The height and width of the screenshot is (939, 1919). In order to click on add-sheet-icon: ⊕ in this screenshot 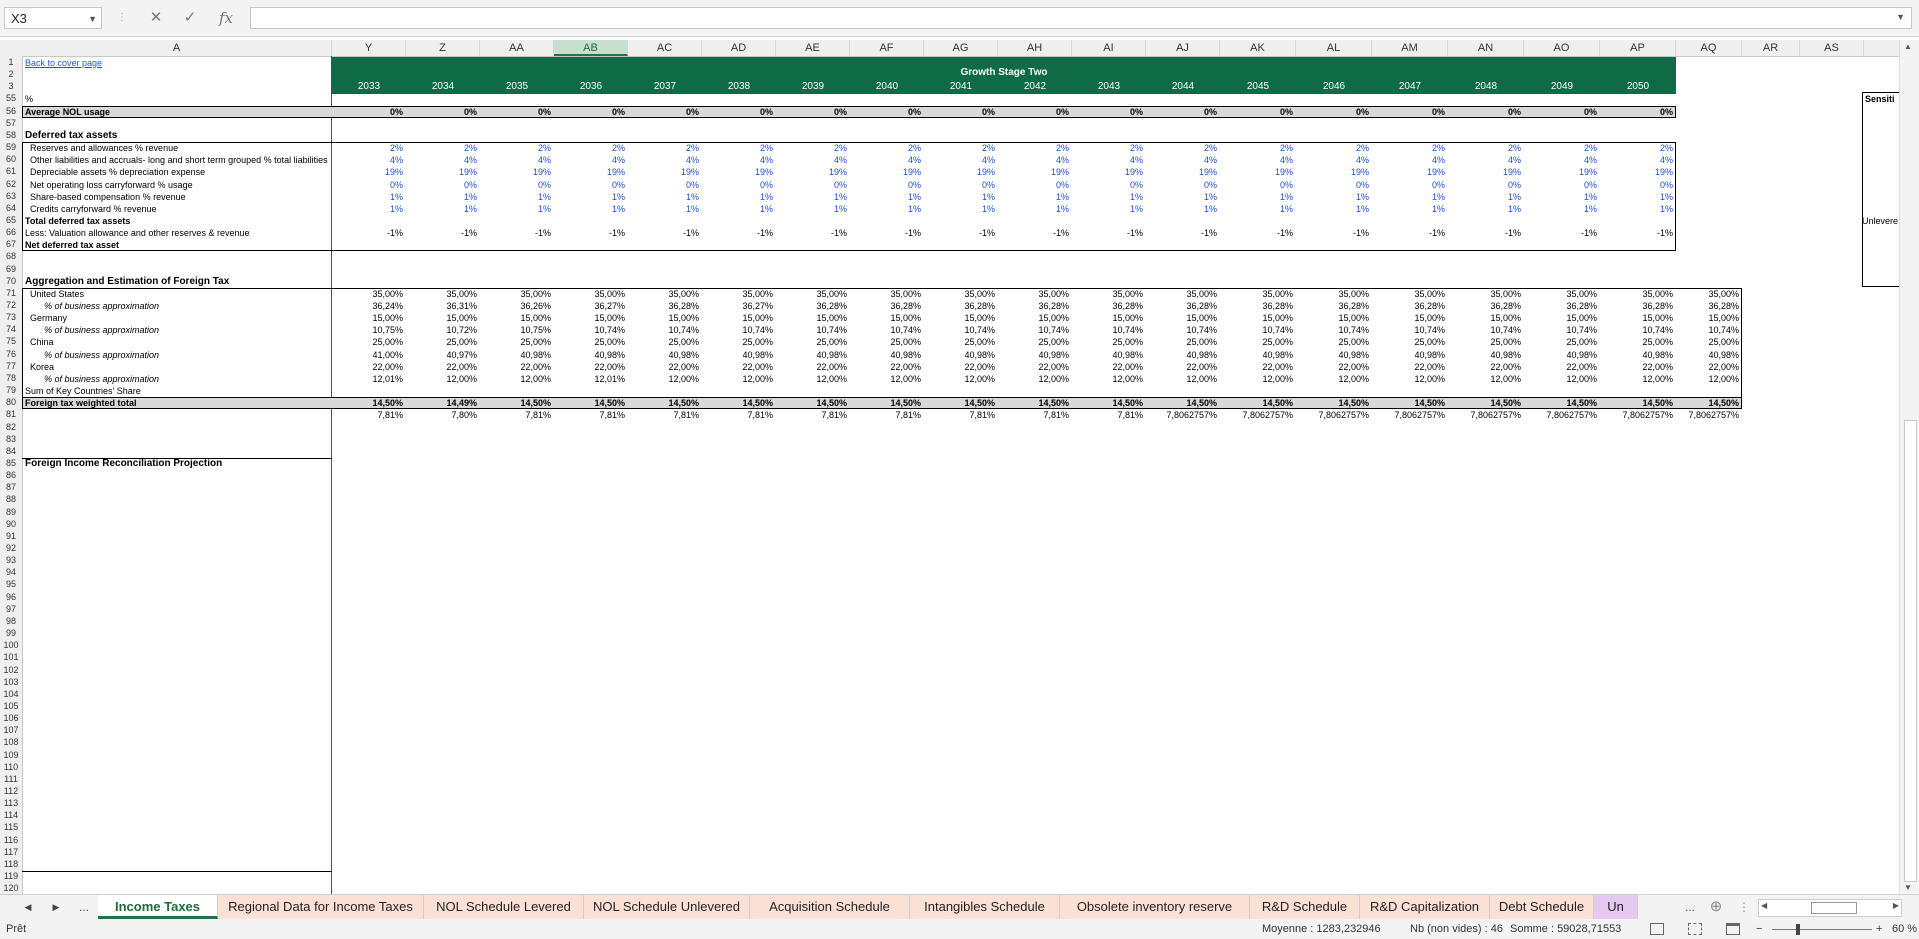, I will do `click(1716, 907)`.